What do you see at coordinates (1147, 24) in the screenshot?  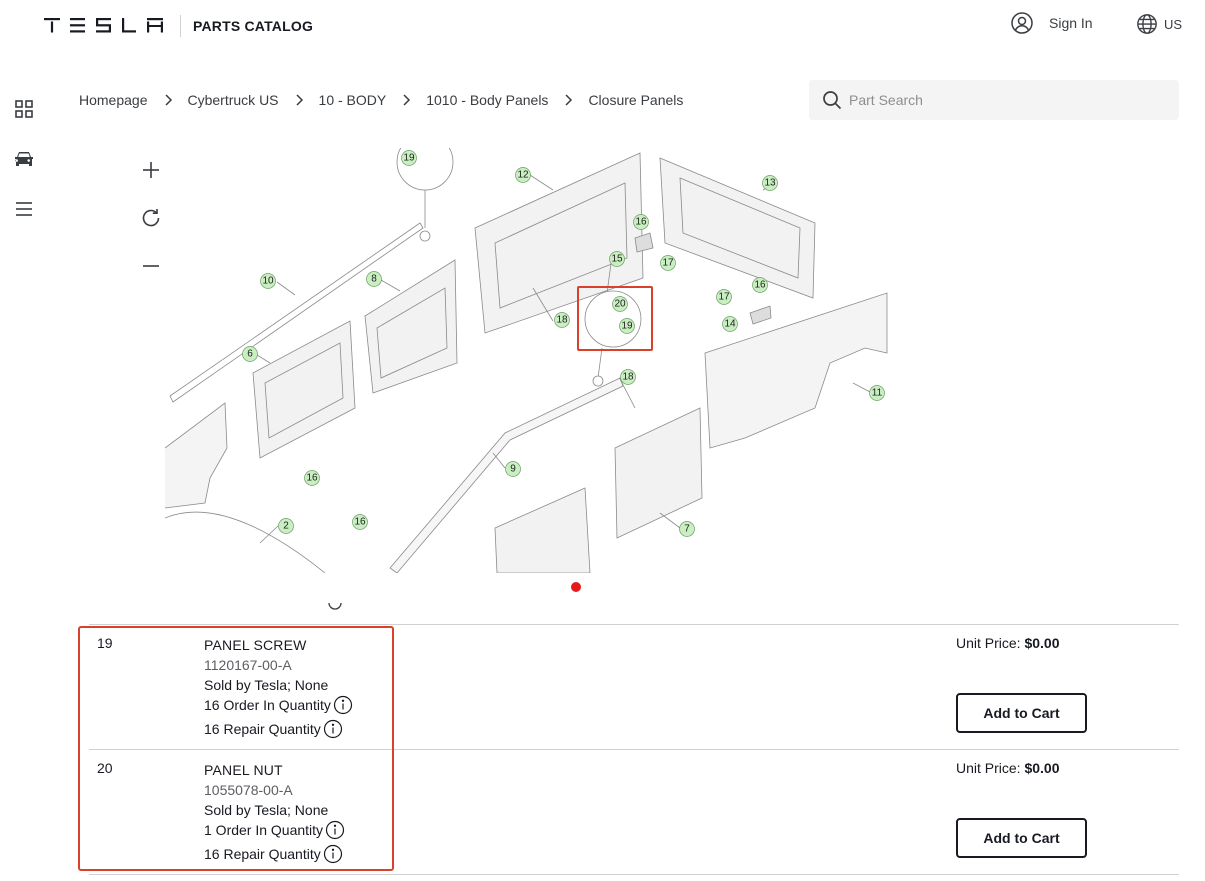 I see `globe-icon` at bounding box center [1147, 24].